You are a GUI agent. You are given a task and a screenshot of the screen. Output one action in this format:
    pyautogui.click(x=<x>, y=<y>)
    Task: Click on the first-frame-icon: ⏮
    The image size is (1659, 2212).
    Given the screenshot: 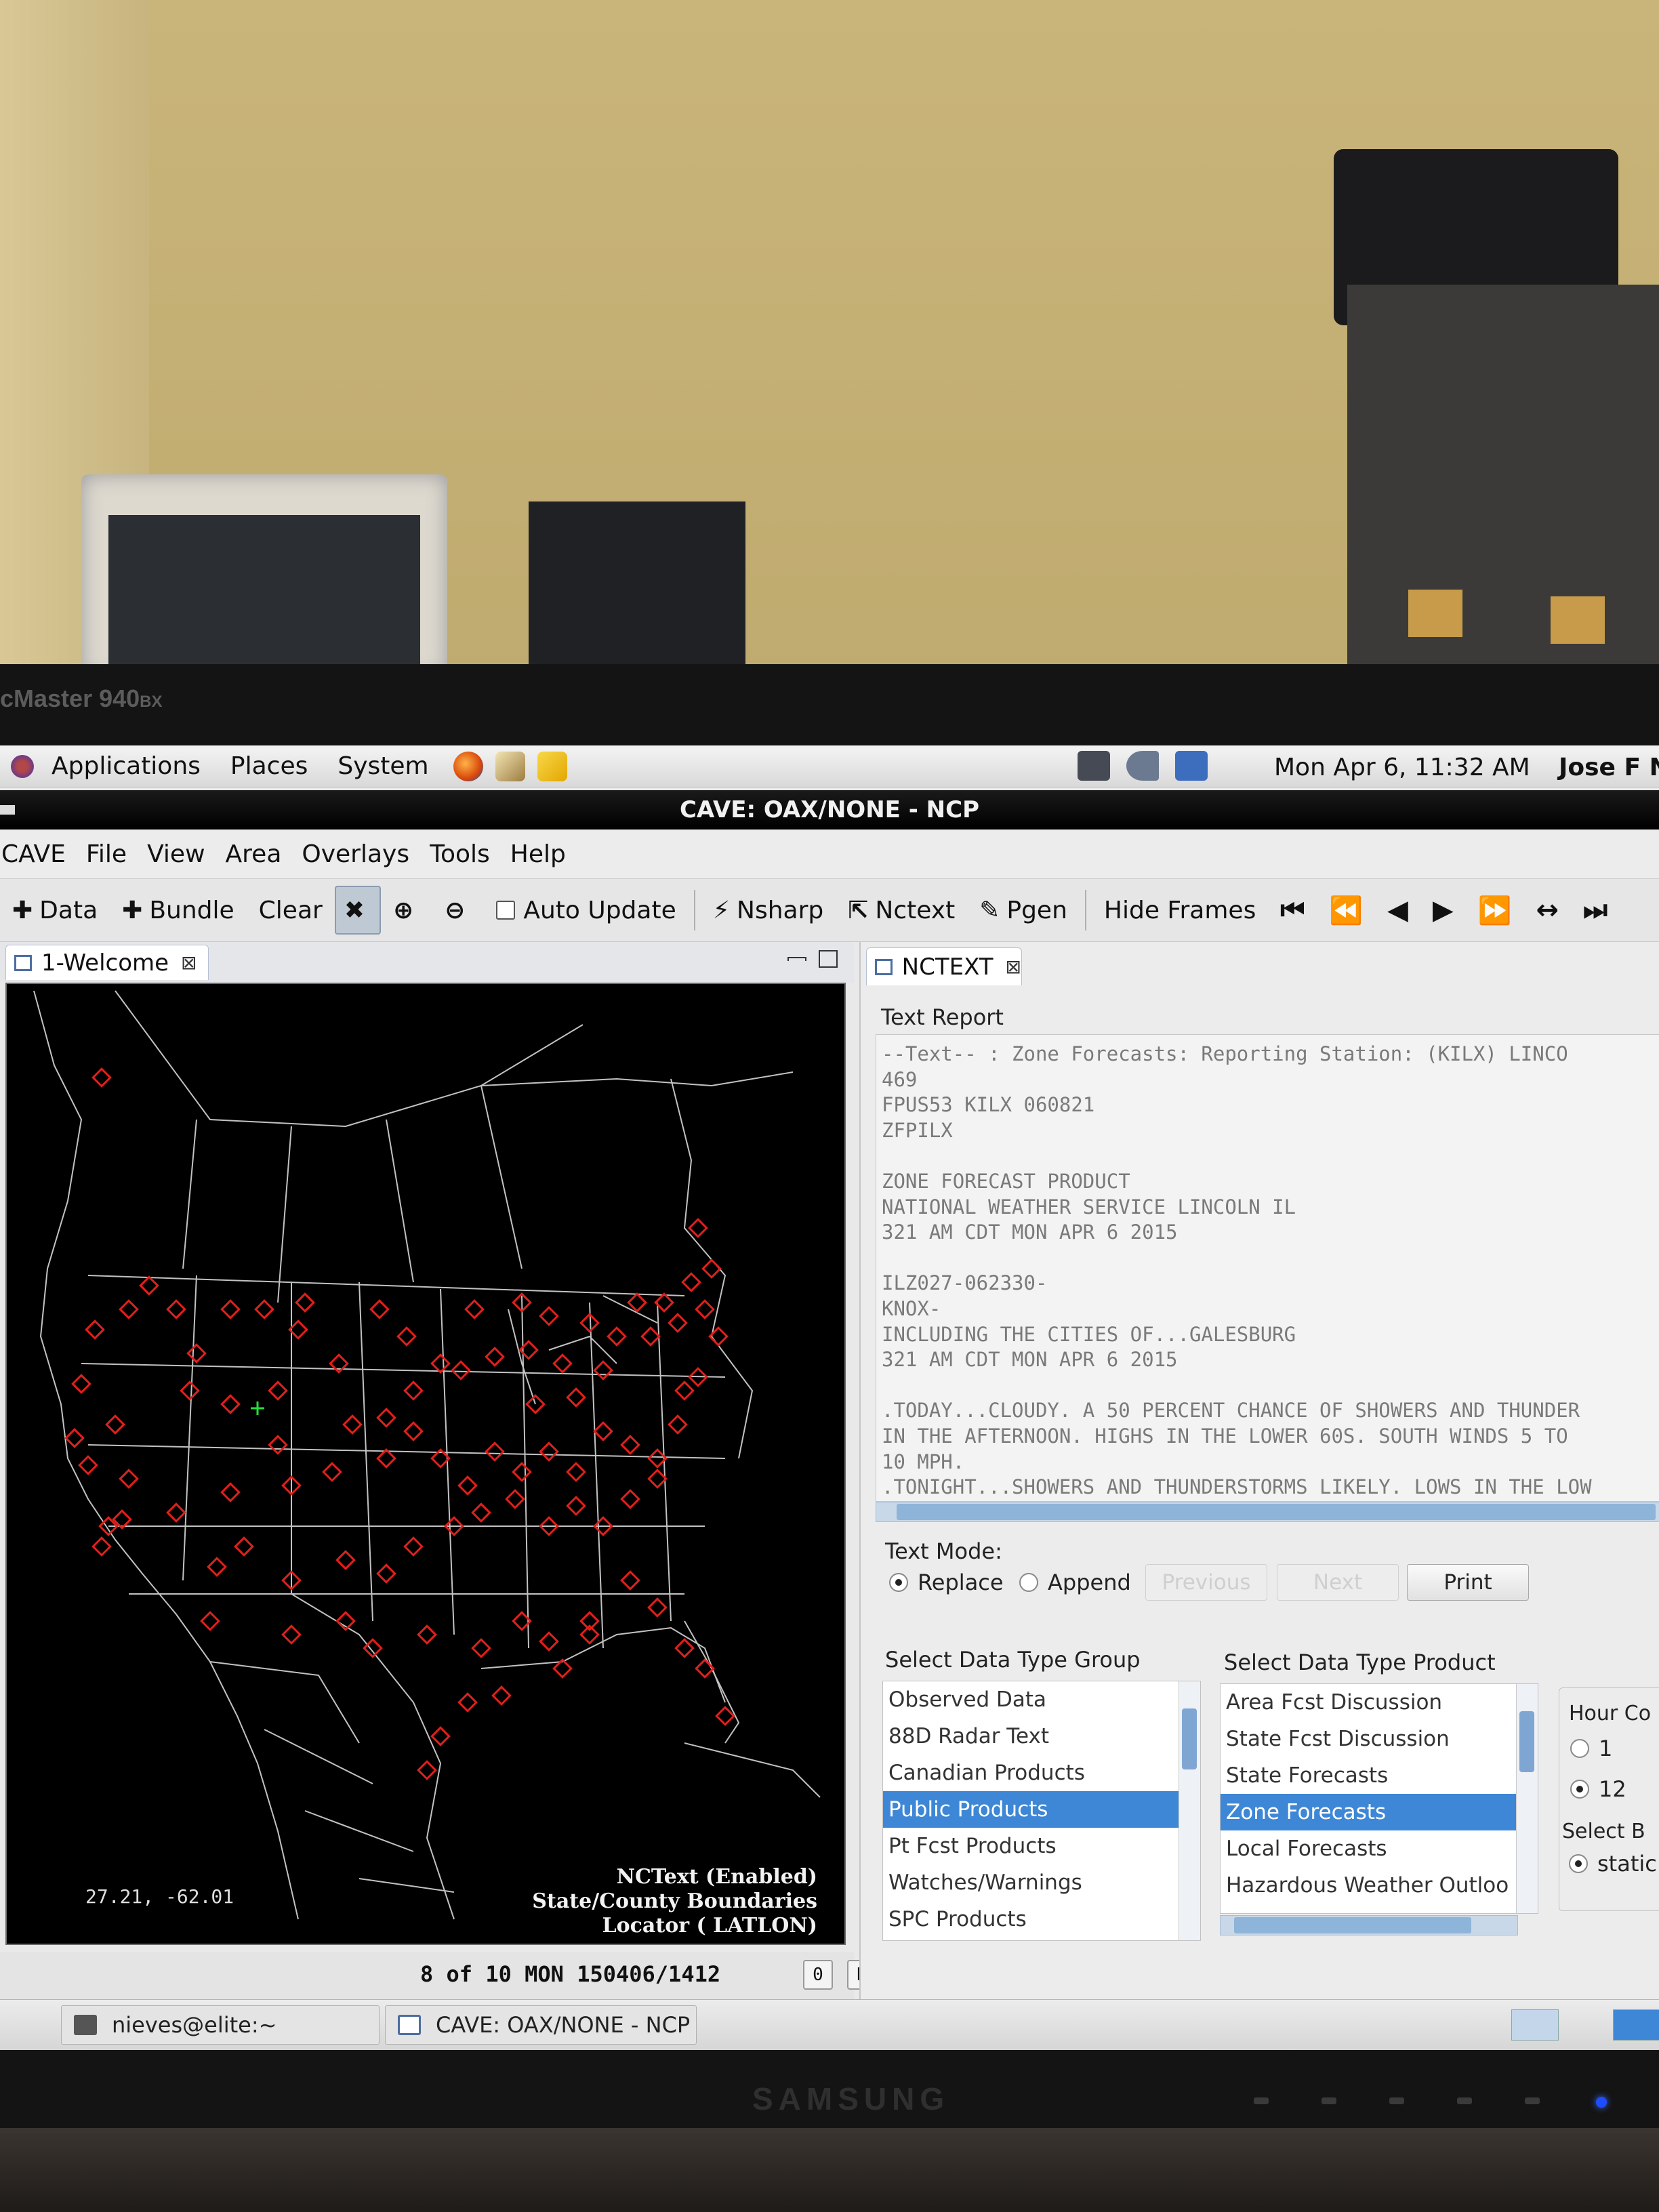 What is the action you would take?
    pyautogui.click(x=1293, y=910)
    